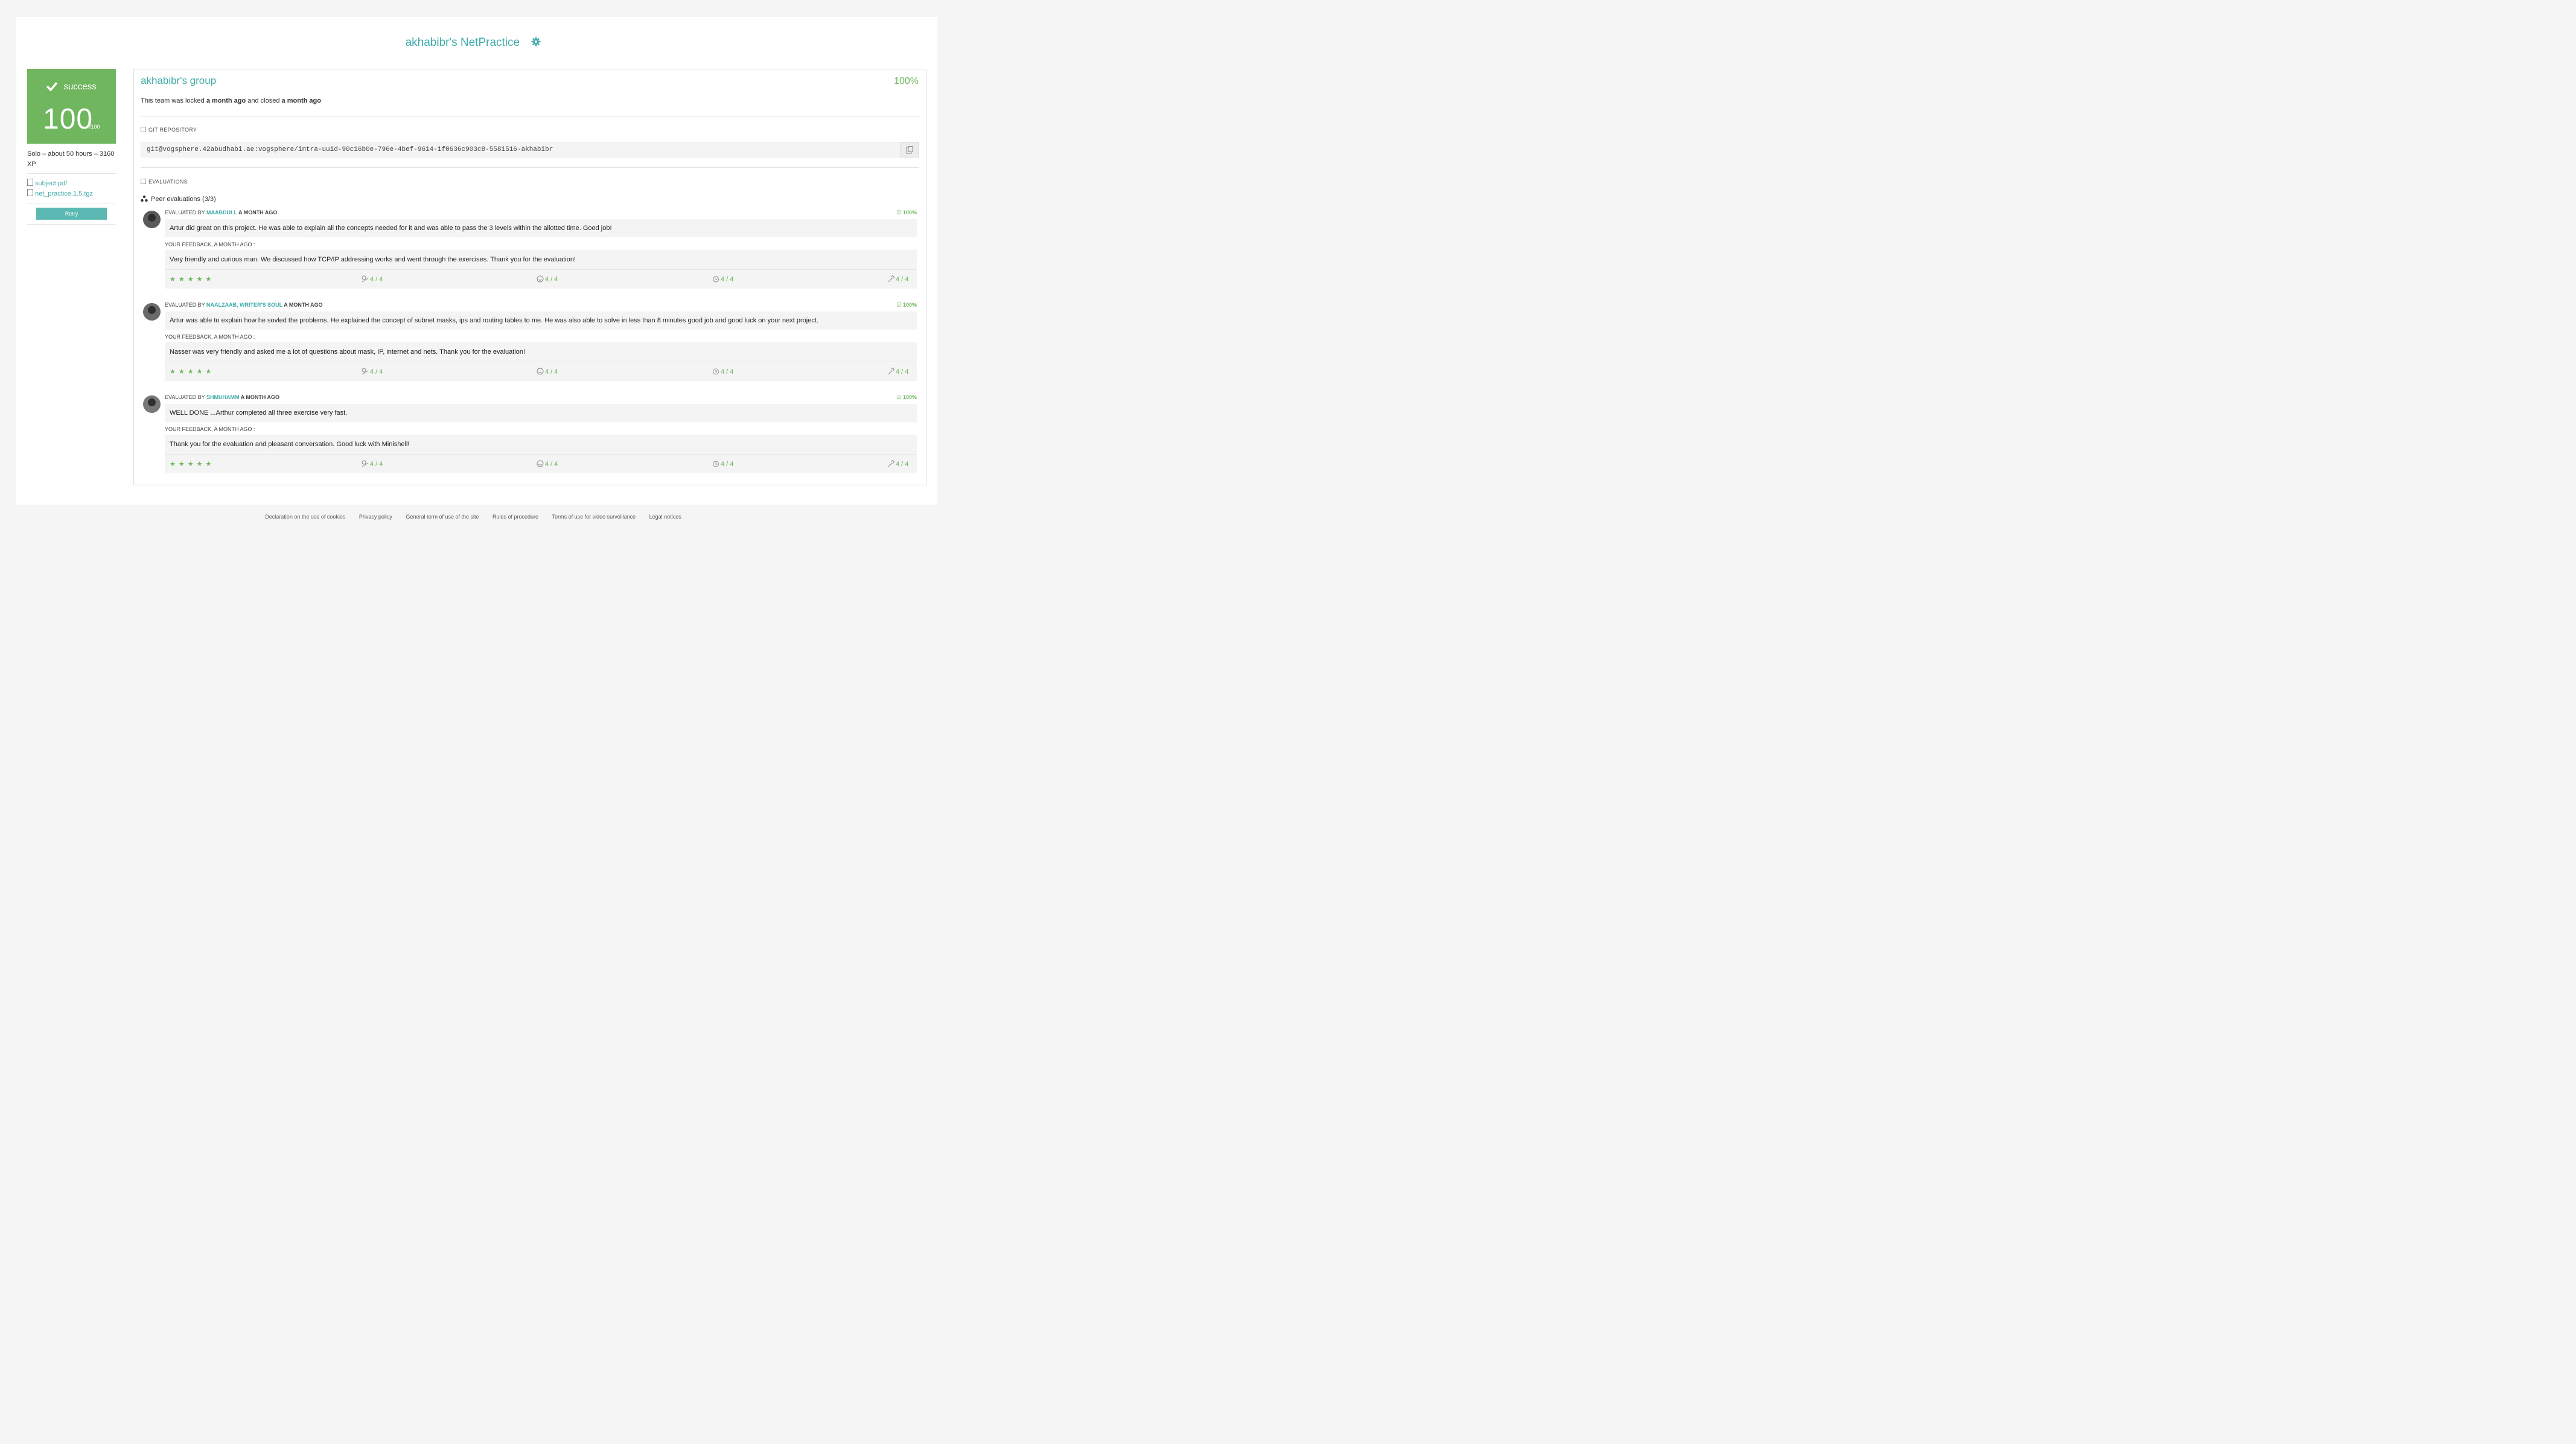 The height and width of the screenshot is (1444, 2576). I want to click on ratings-row: ★★★★★ 4 / 4 4 / 4 4 / 4 4 / 4, so click(541, 279).